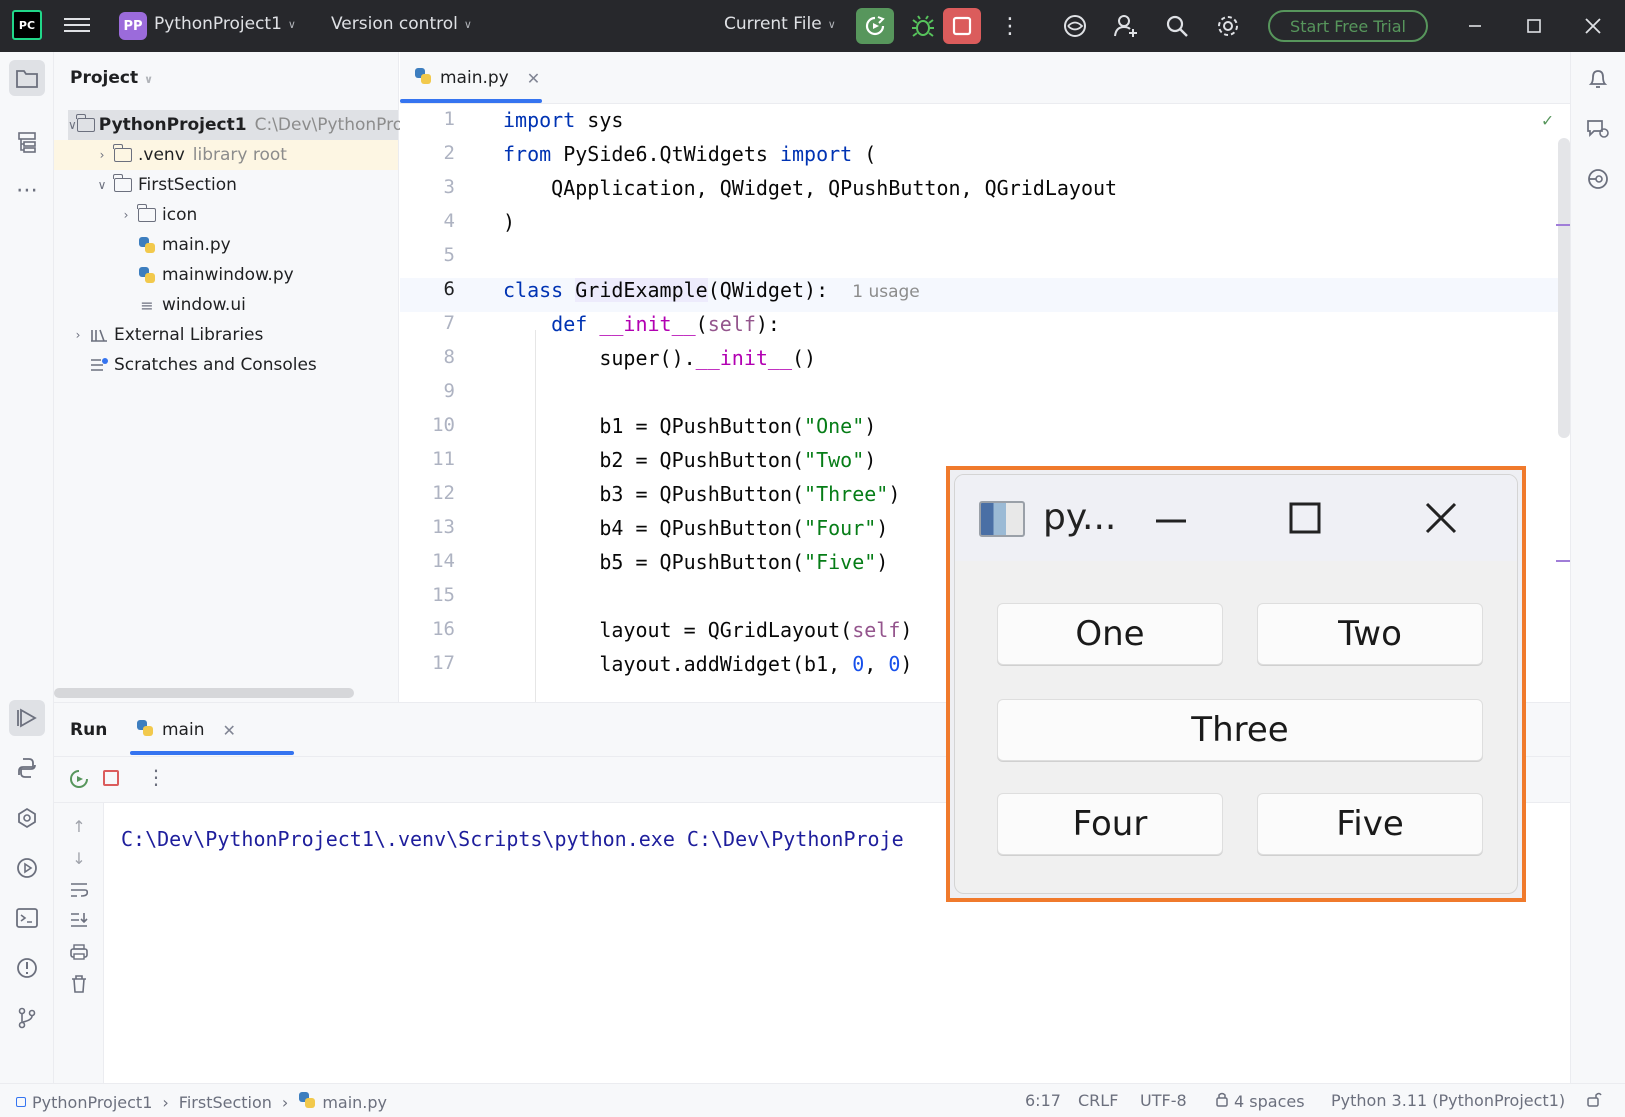  What do you see at coordinates (1126, 26) in the screenshot?
I see `add-user-icon` at bounding box center [1126, 26].